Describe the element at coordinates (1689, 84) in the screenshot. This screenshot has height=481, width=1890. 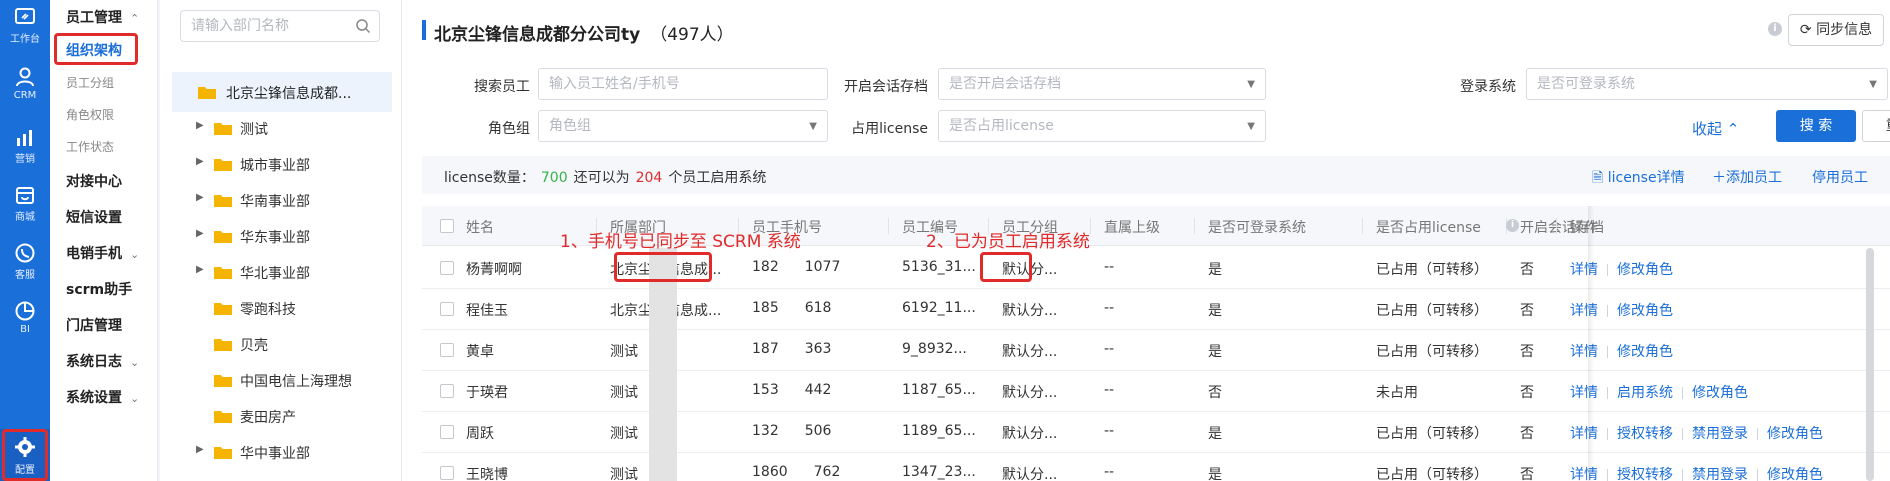
I see `login-system-select-input` at that location.